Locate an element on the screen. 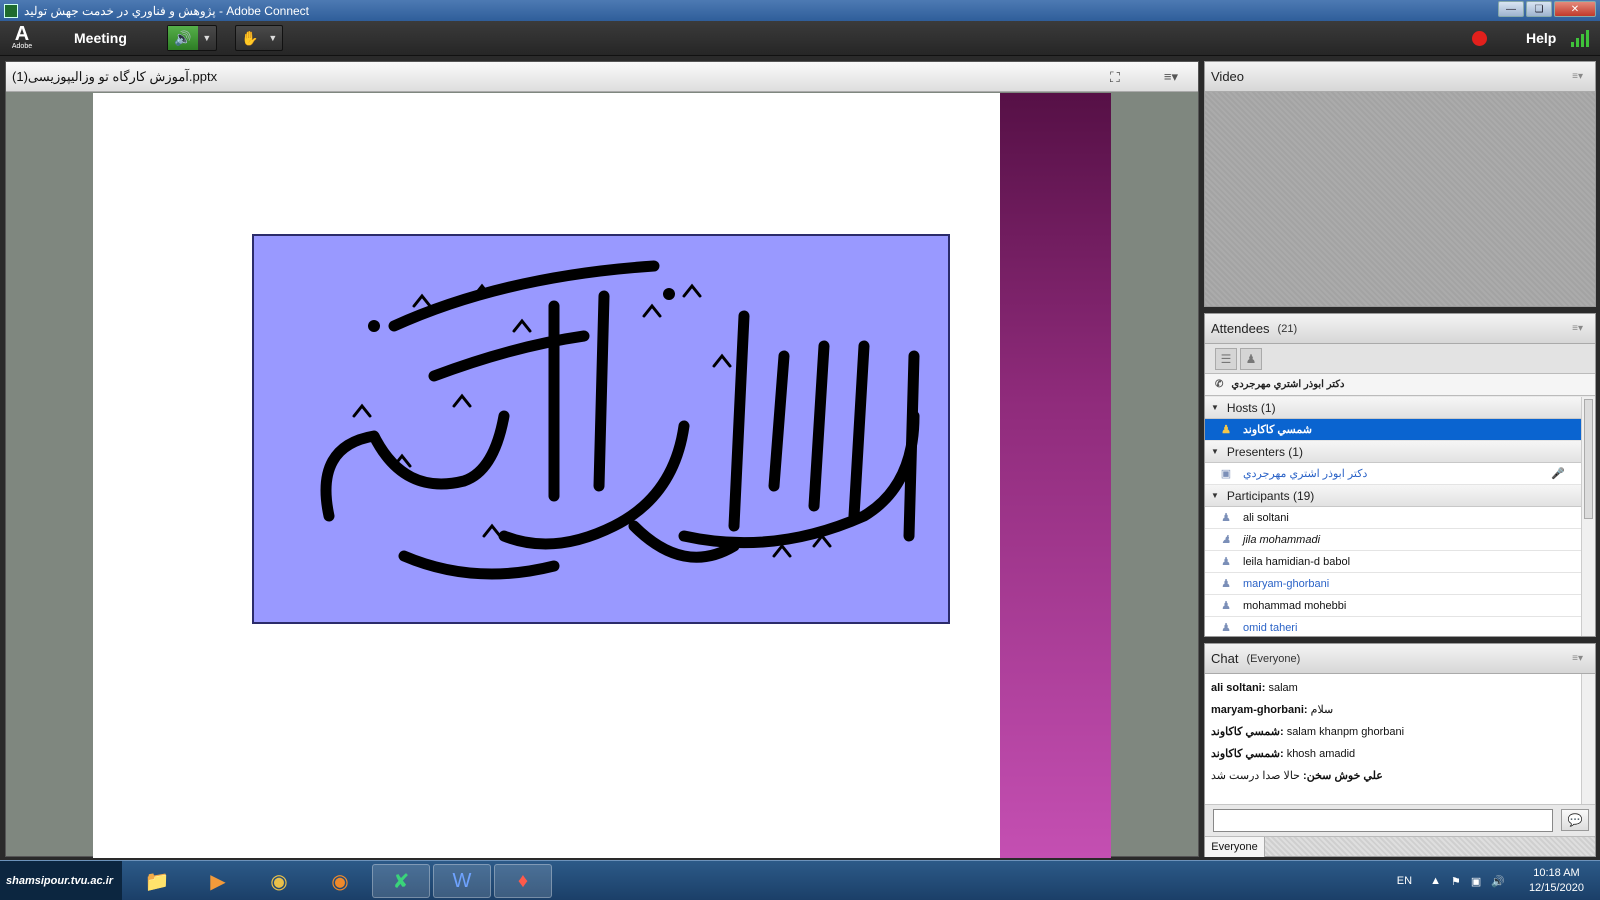 This screenshot has height=900, width=1600. chat-footer: Everyone is located at coordinates (1400, 846).